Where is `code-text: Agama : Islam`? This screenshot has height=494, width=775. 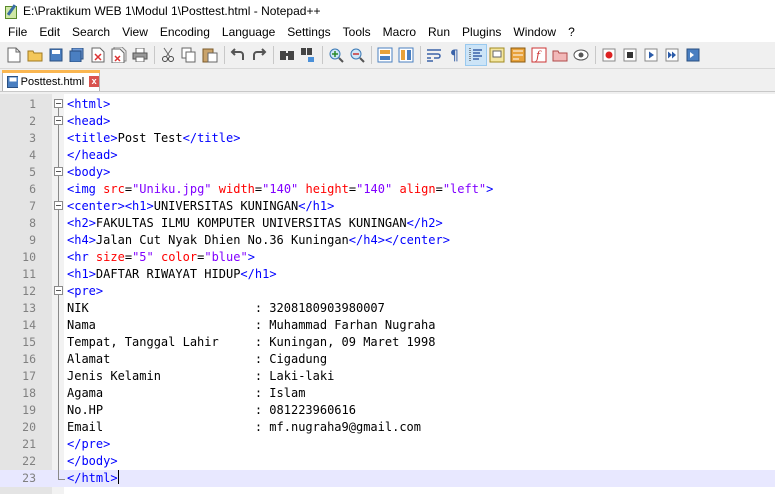
code-text: Agama : Islam is located at coordinates (186, 393).